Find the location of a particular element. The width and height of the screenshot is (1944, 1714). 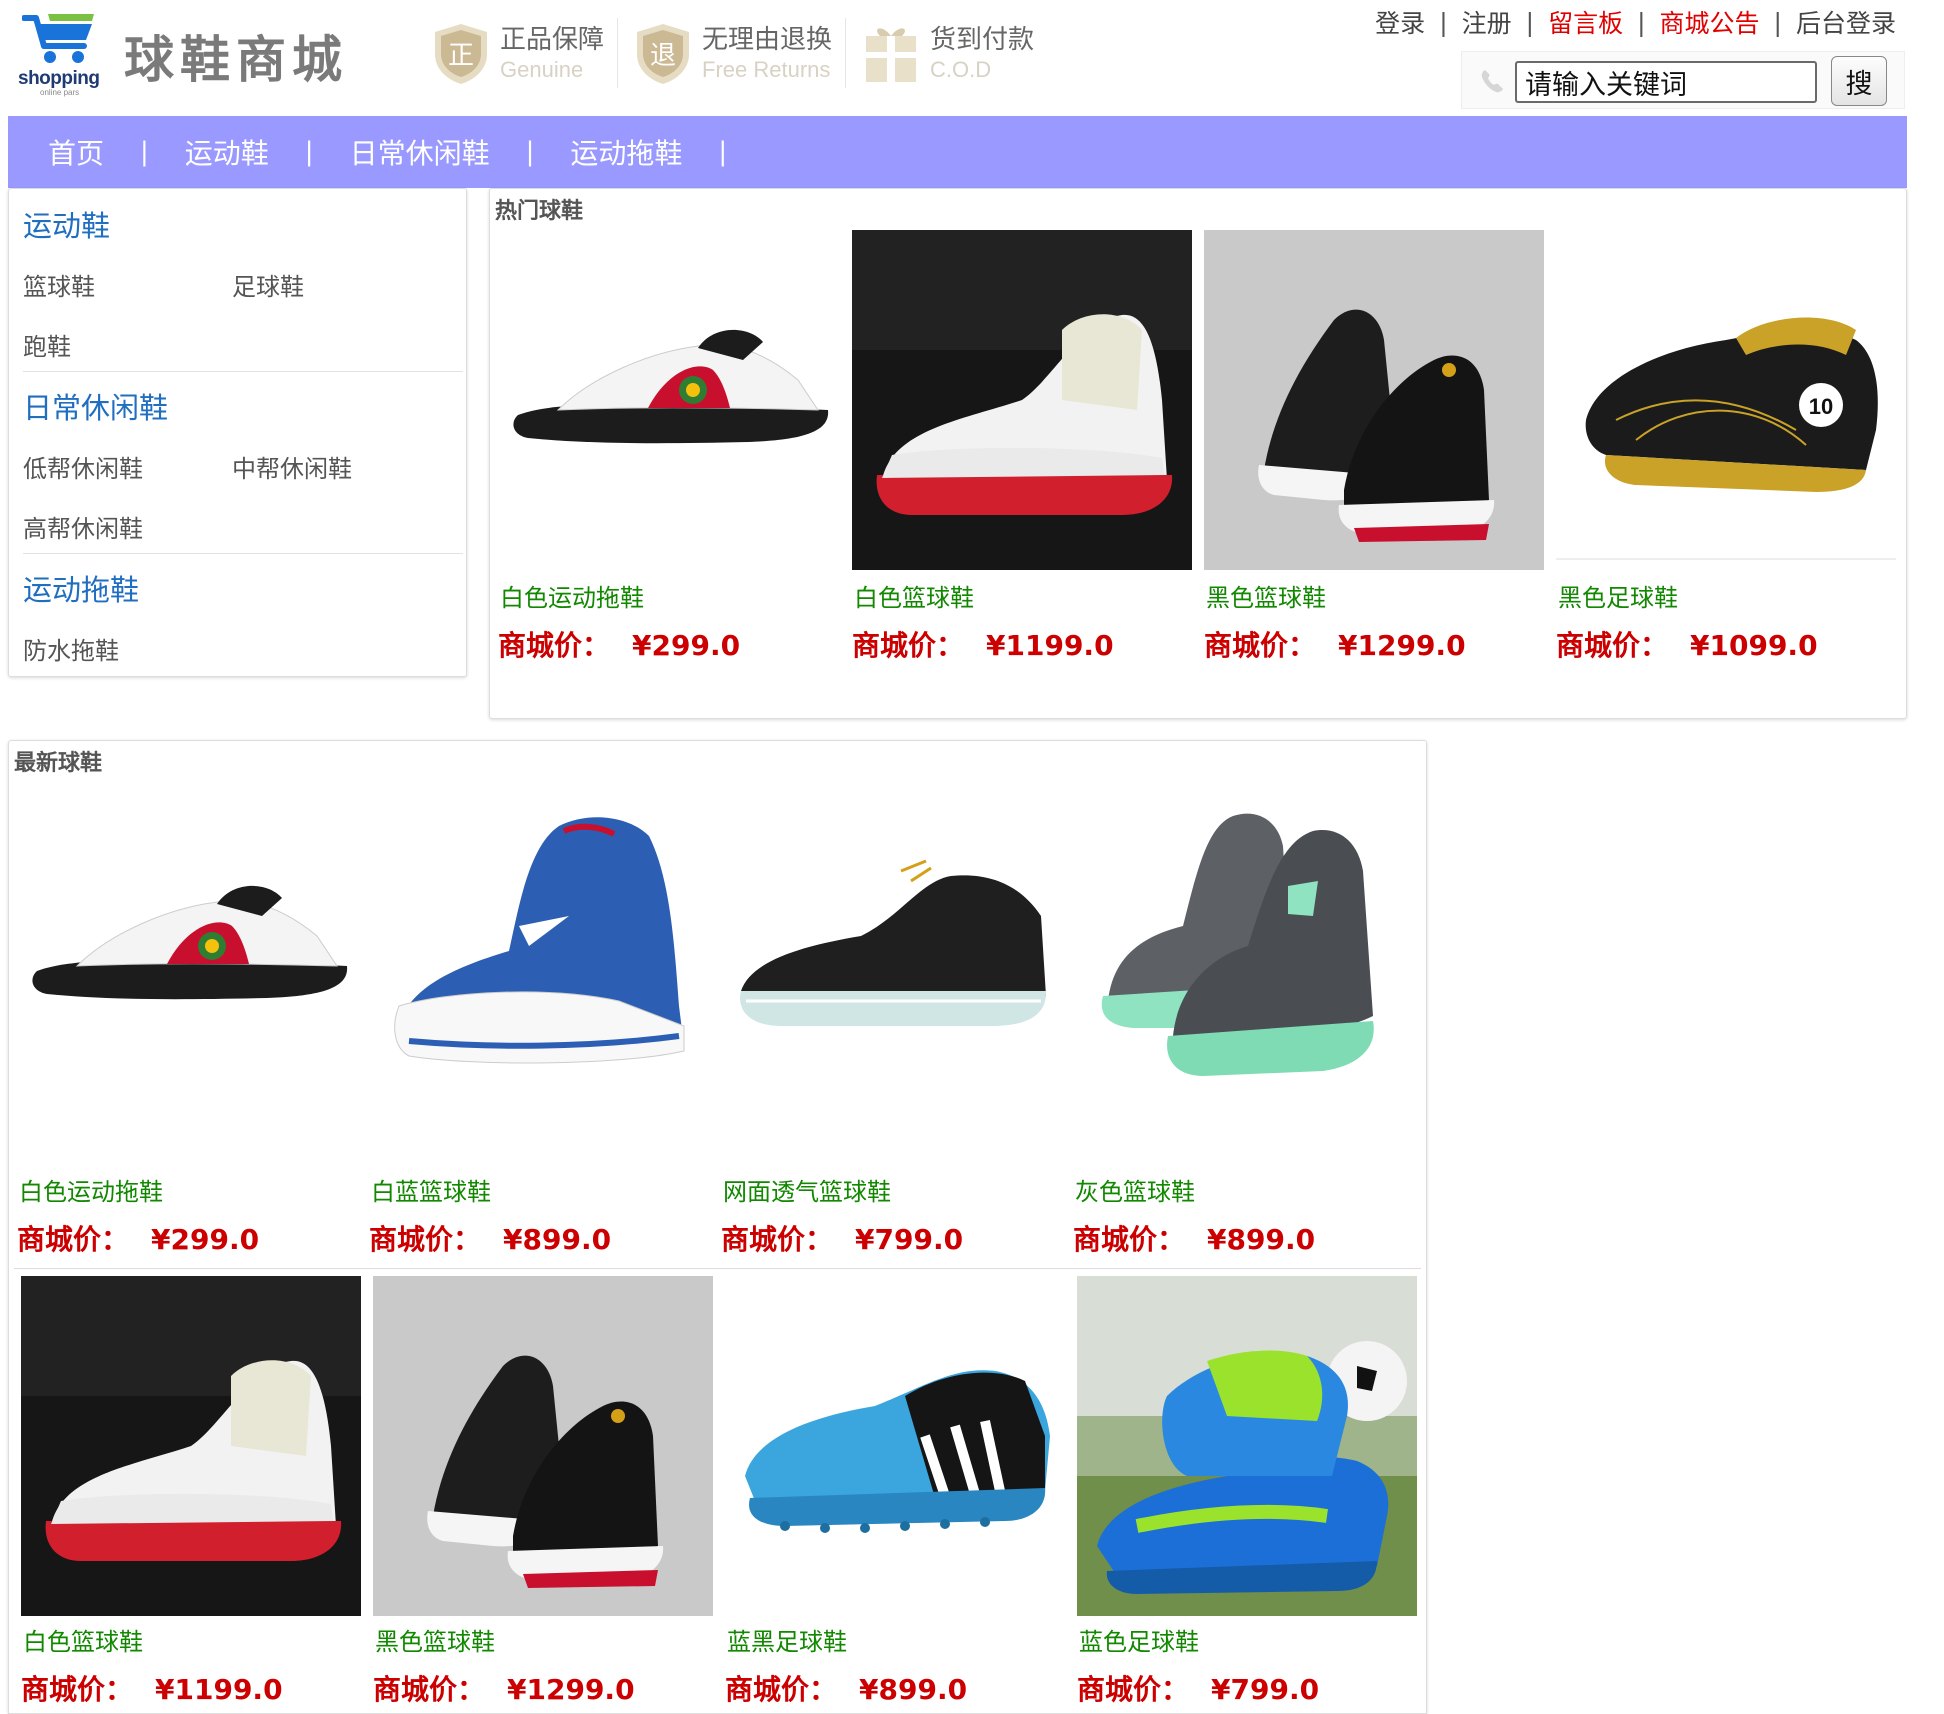

login-link: 登录 is located at coordinates (1400, 22).